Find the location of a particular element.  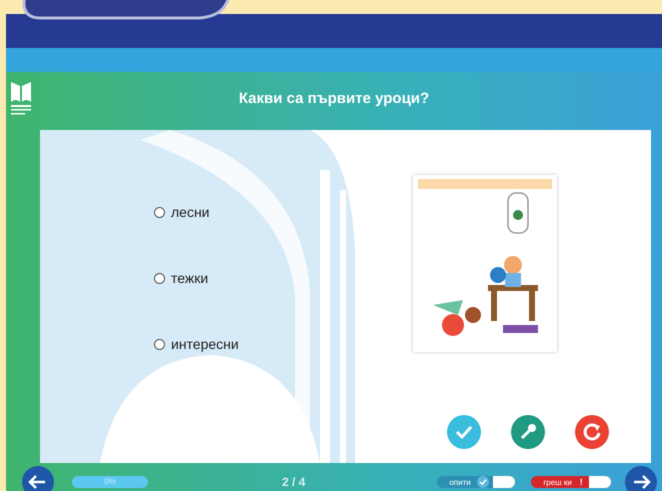

attempts-toggle: опити is located at coordinates (476, 482).